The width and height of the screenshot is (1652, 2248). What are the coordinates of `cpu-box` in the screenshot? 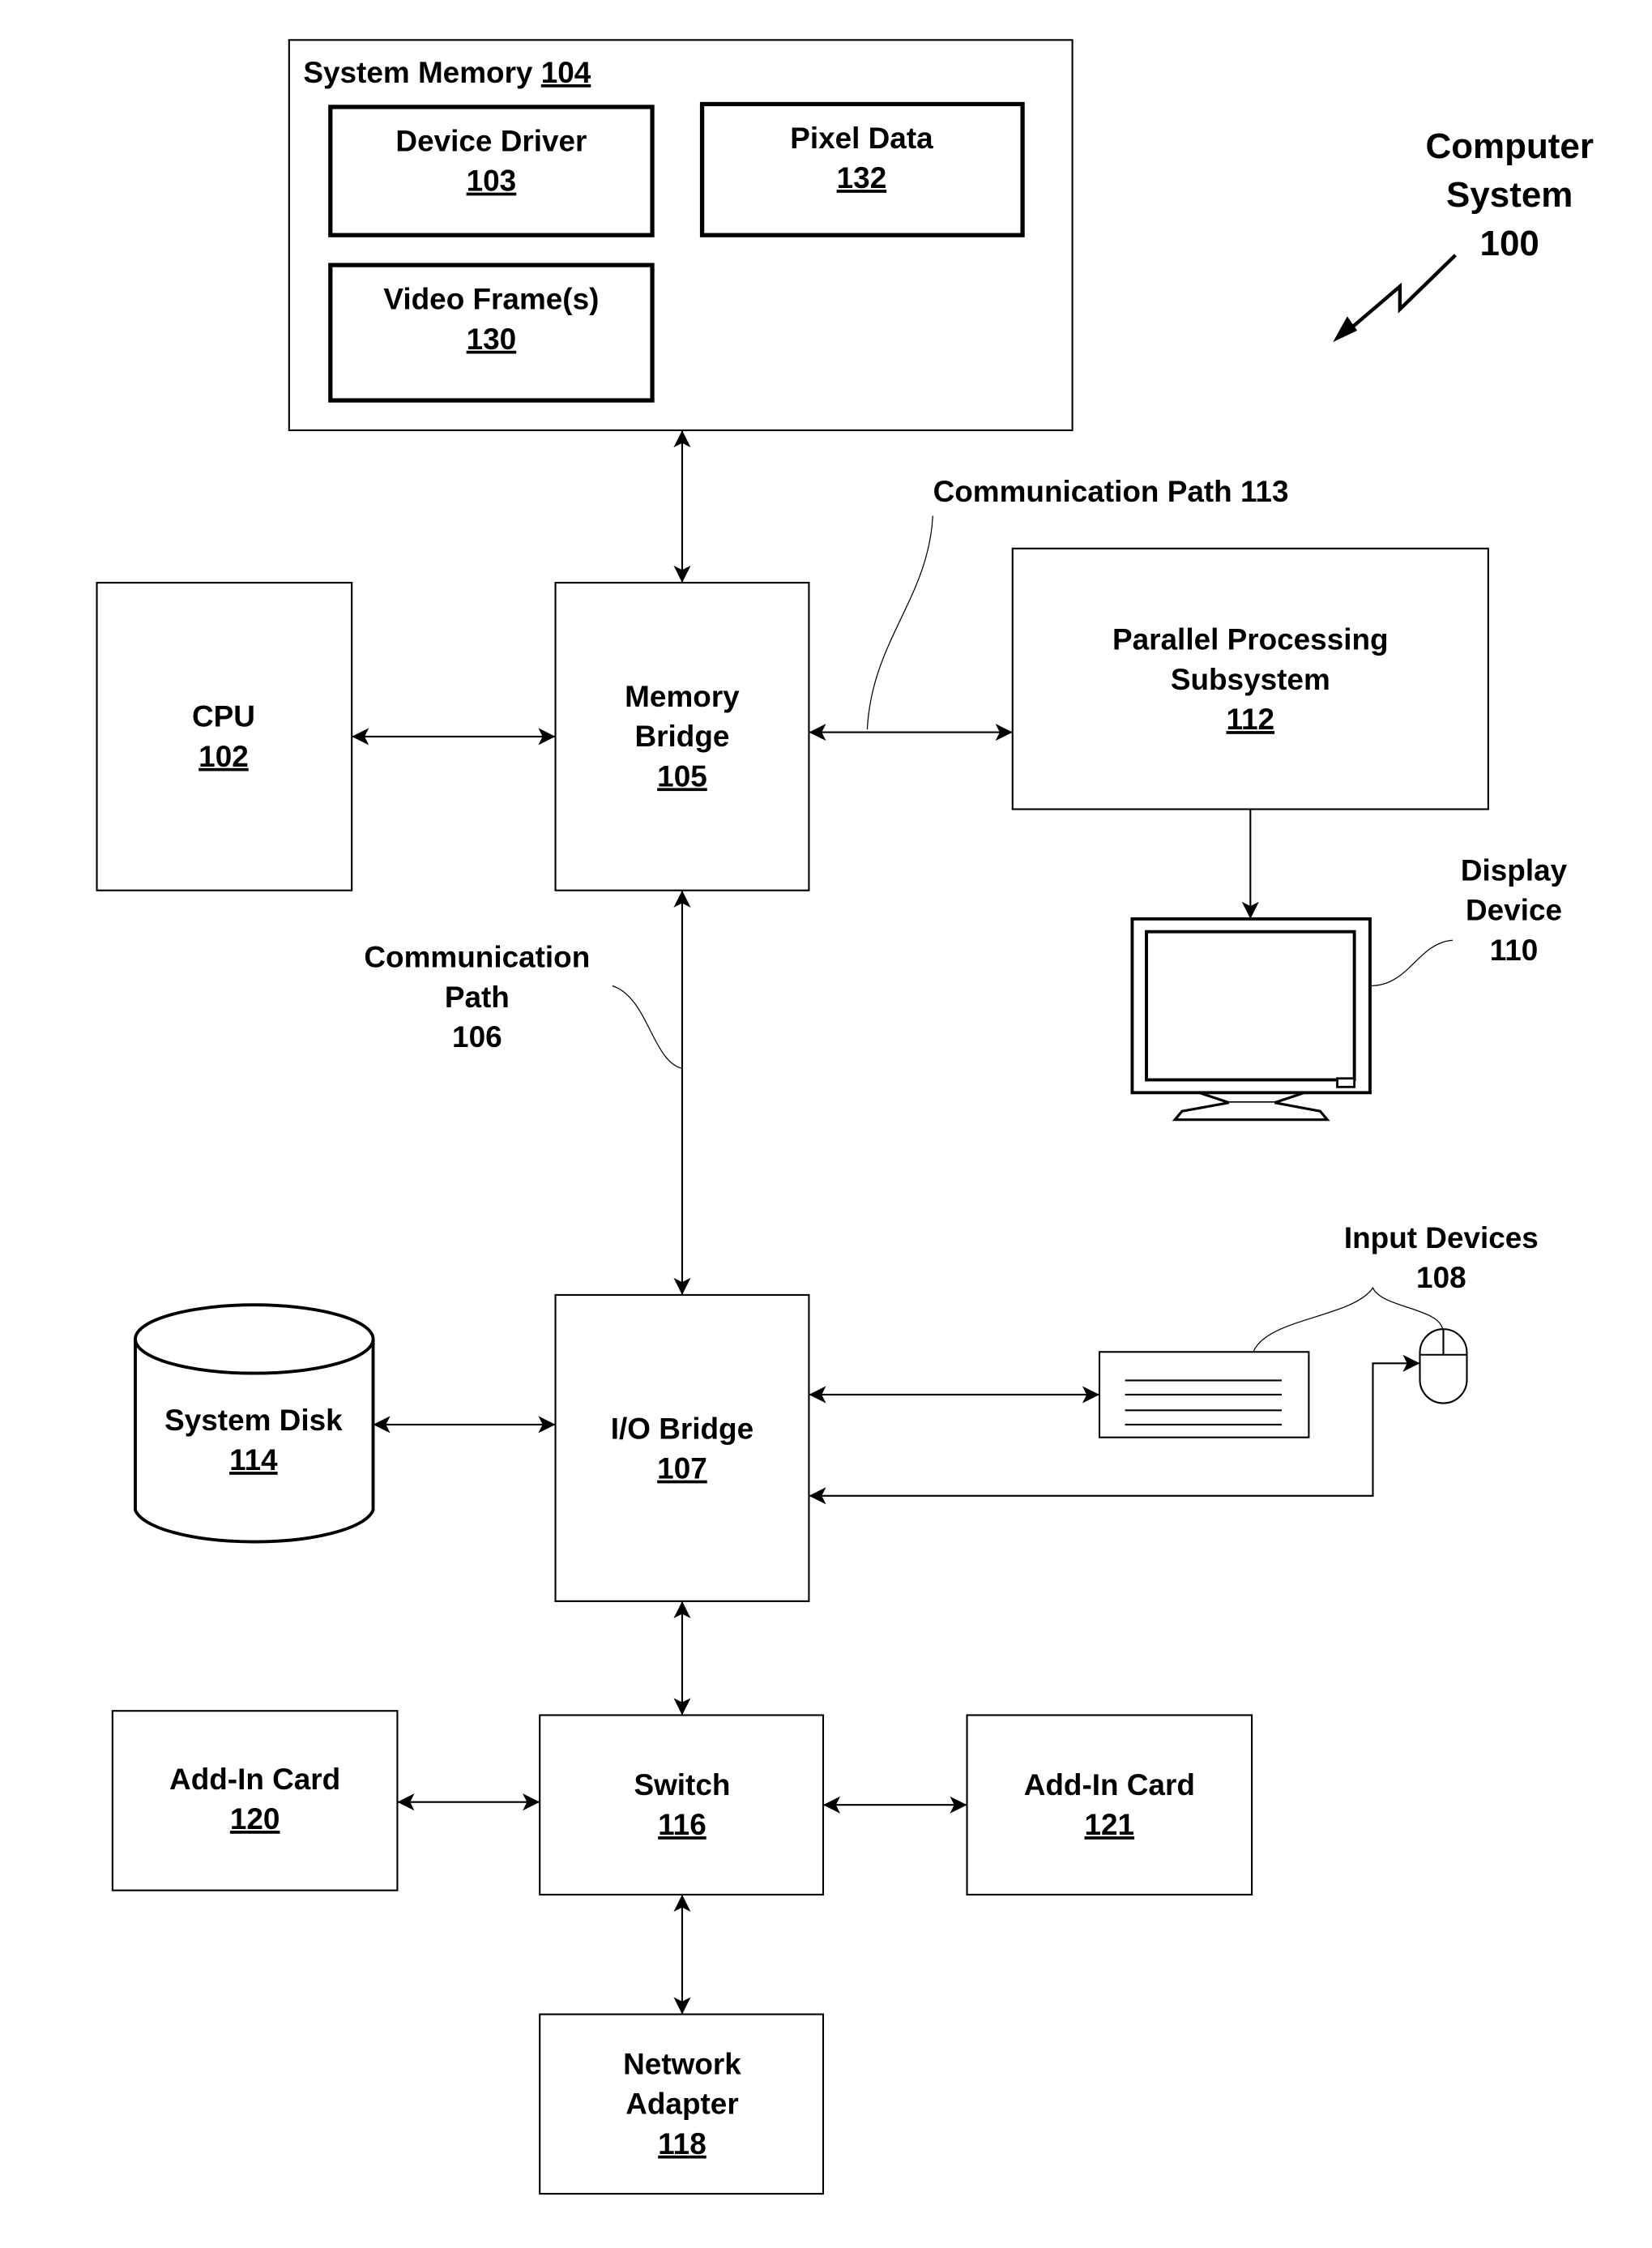 It's located at (224, 736).